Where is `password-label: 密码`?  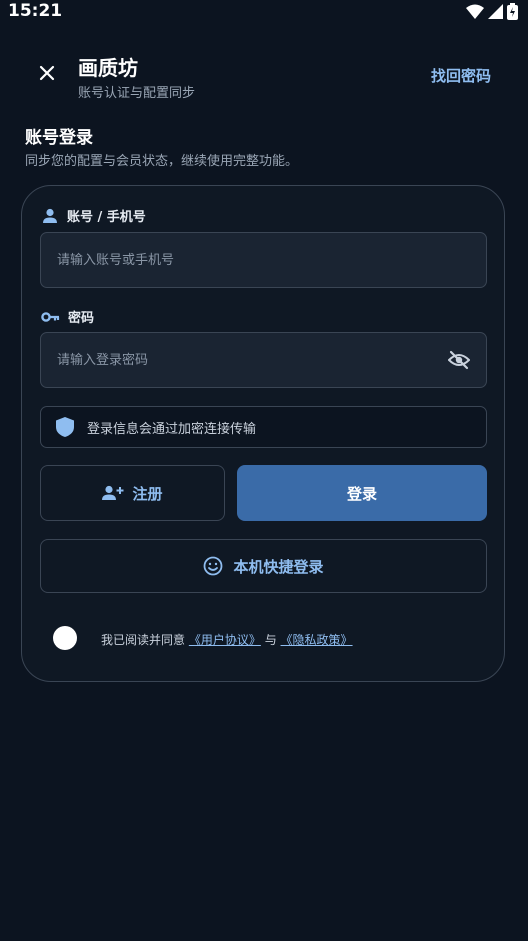
password-label: 密码 is located at coordinates (67, 316).